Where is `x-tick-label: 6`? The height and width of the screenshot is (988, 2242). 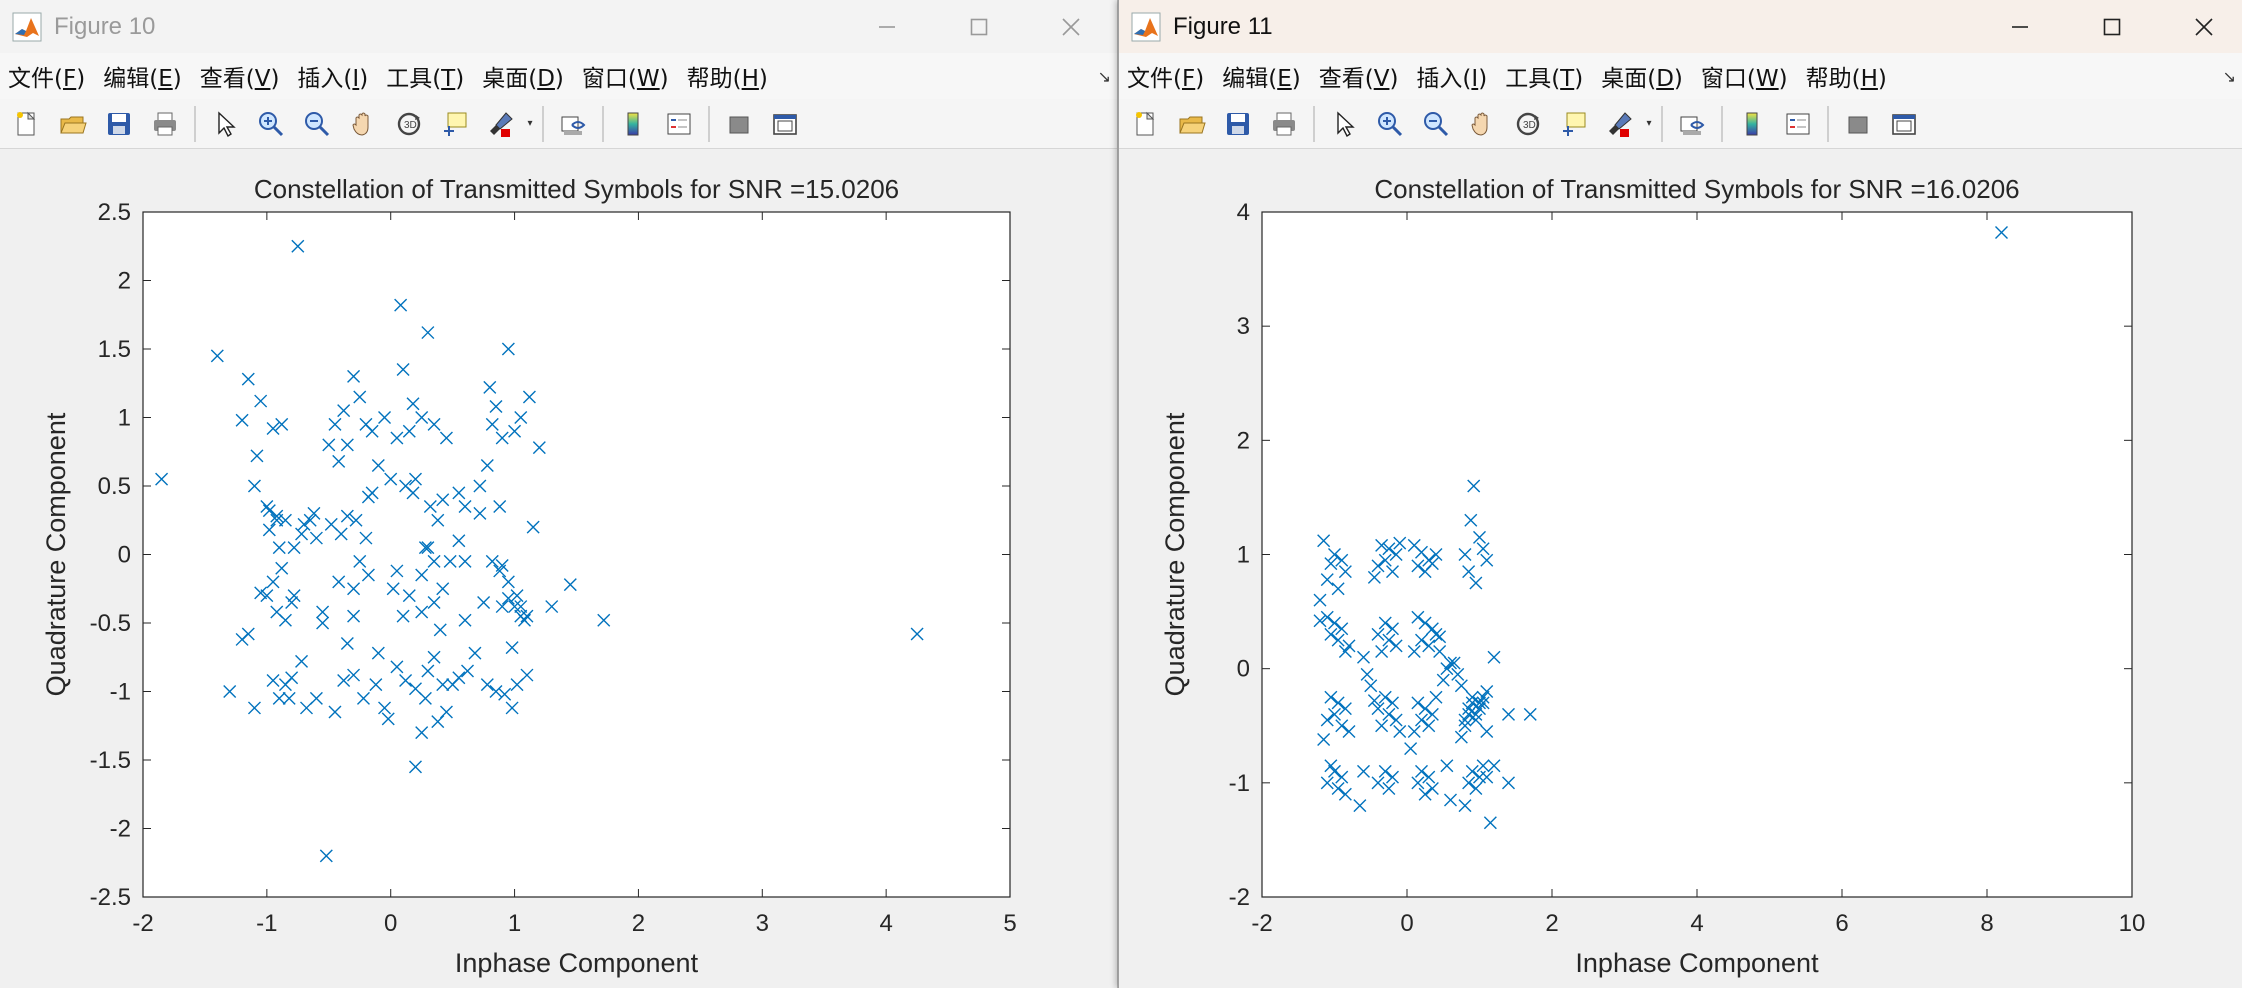 x-tick-label: 6 is located at coordinates (1841, 923).